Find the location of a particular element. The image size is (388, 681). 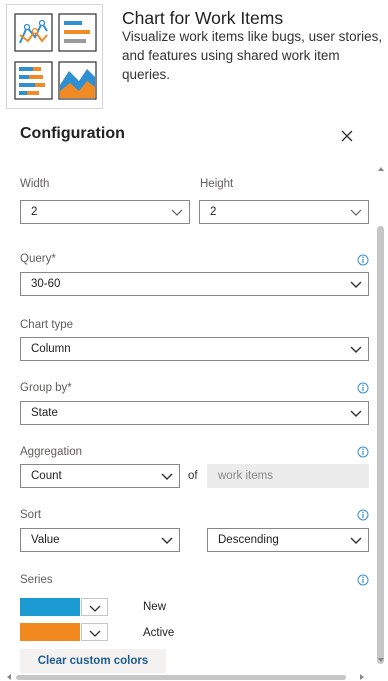

series-label: Series is located at coordinates (36, 580).